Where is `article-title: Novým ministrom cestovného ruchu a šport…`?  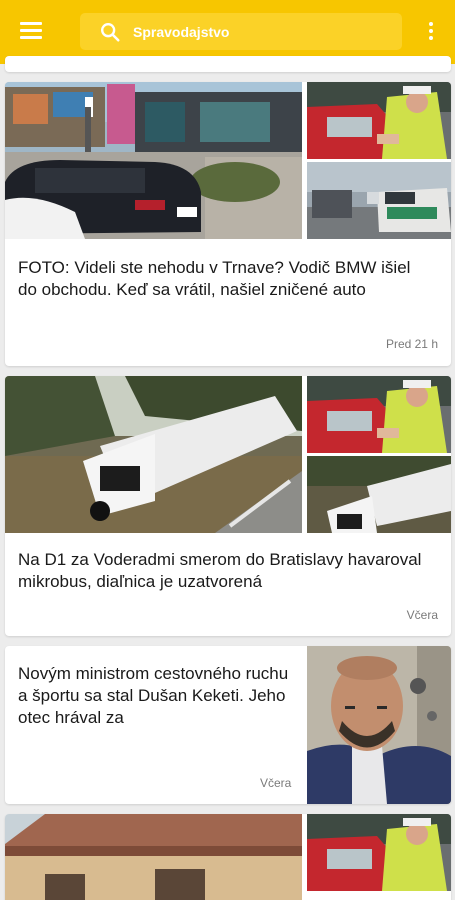 article-title: Novým ministrom cestovného ruchu a šport… is located at coordinates (157, 696).